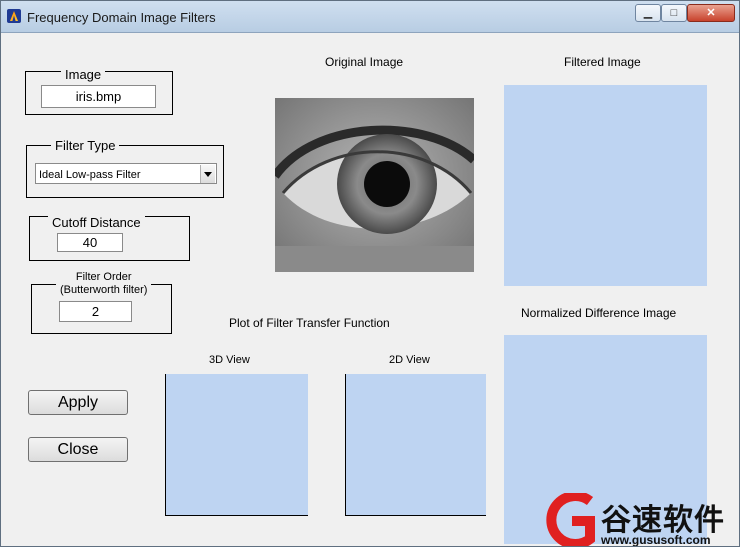 The width and height of the screenshot is (740, 547). I want to click on cutoff-distance-field: 40, so click(90, 242).